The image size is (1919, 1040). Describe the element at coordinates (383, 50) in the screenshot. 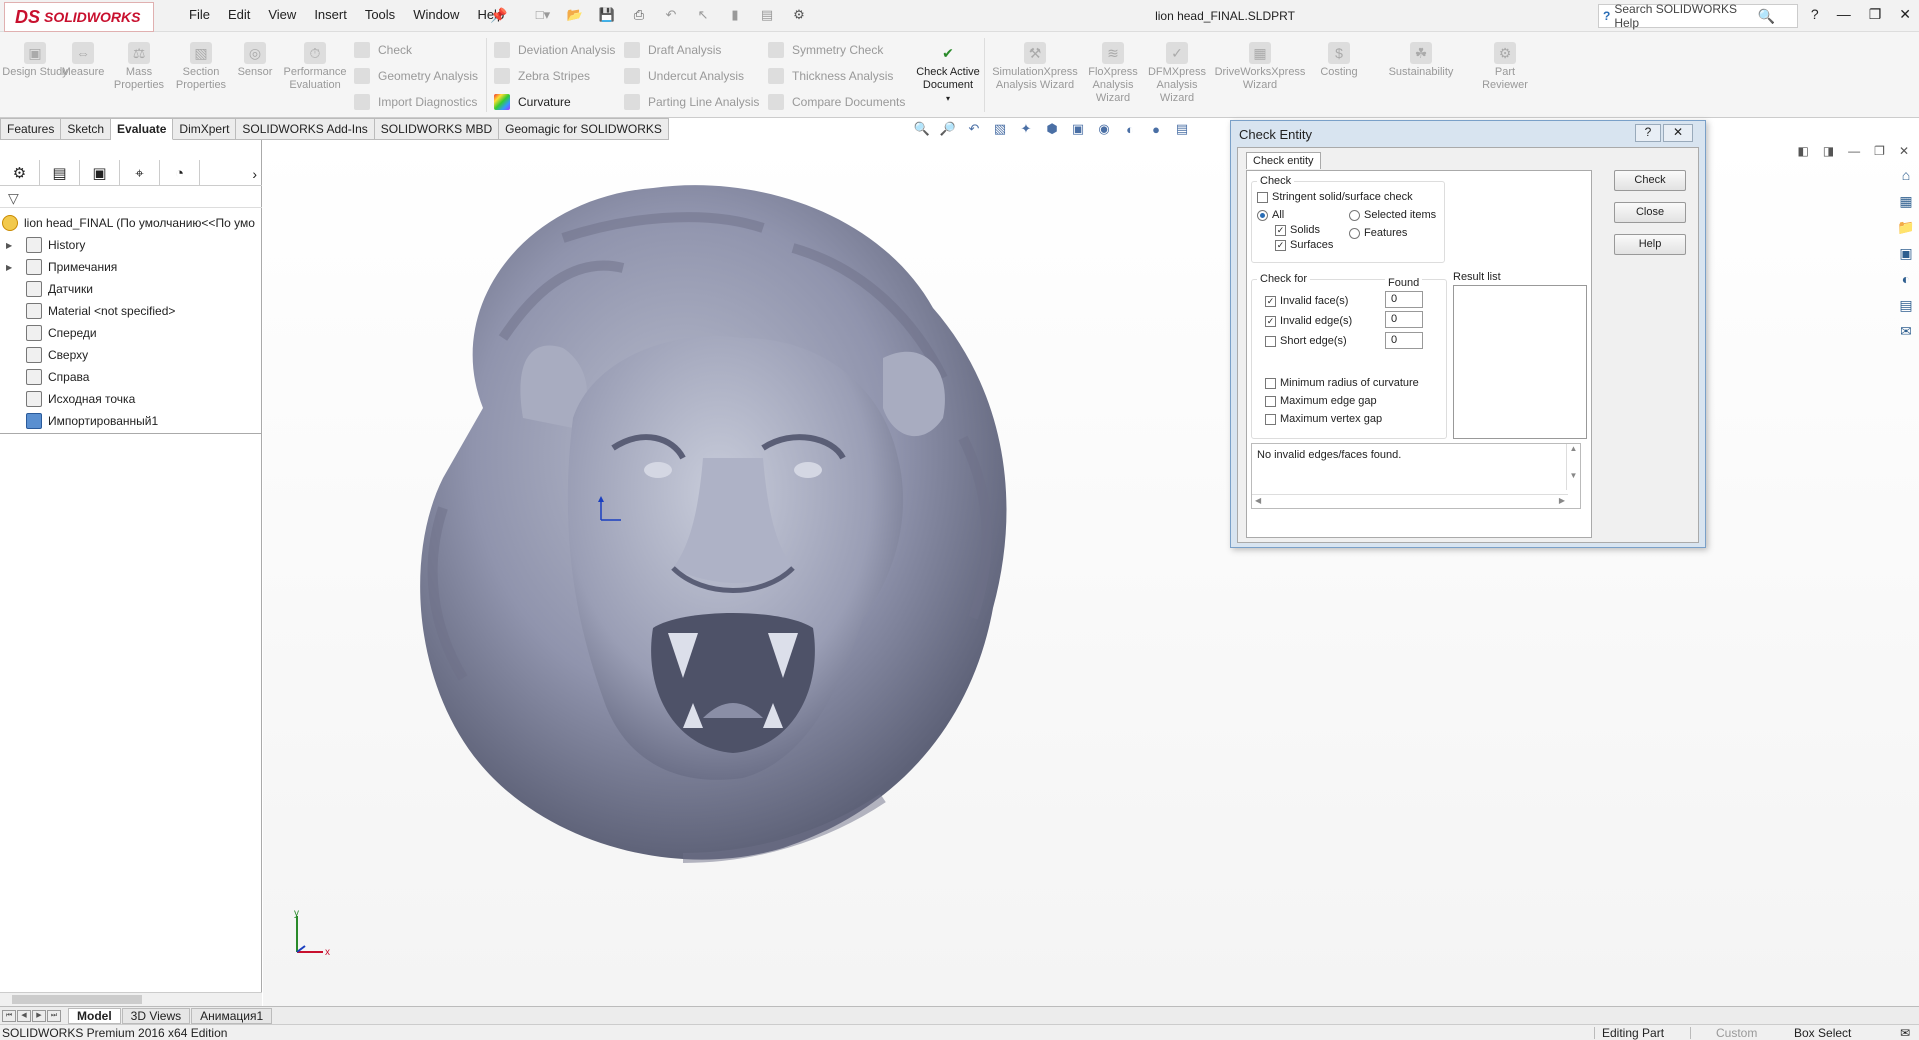

I see `check-tool: Check` at that location.